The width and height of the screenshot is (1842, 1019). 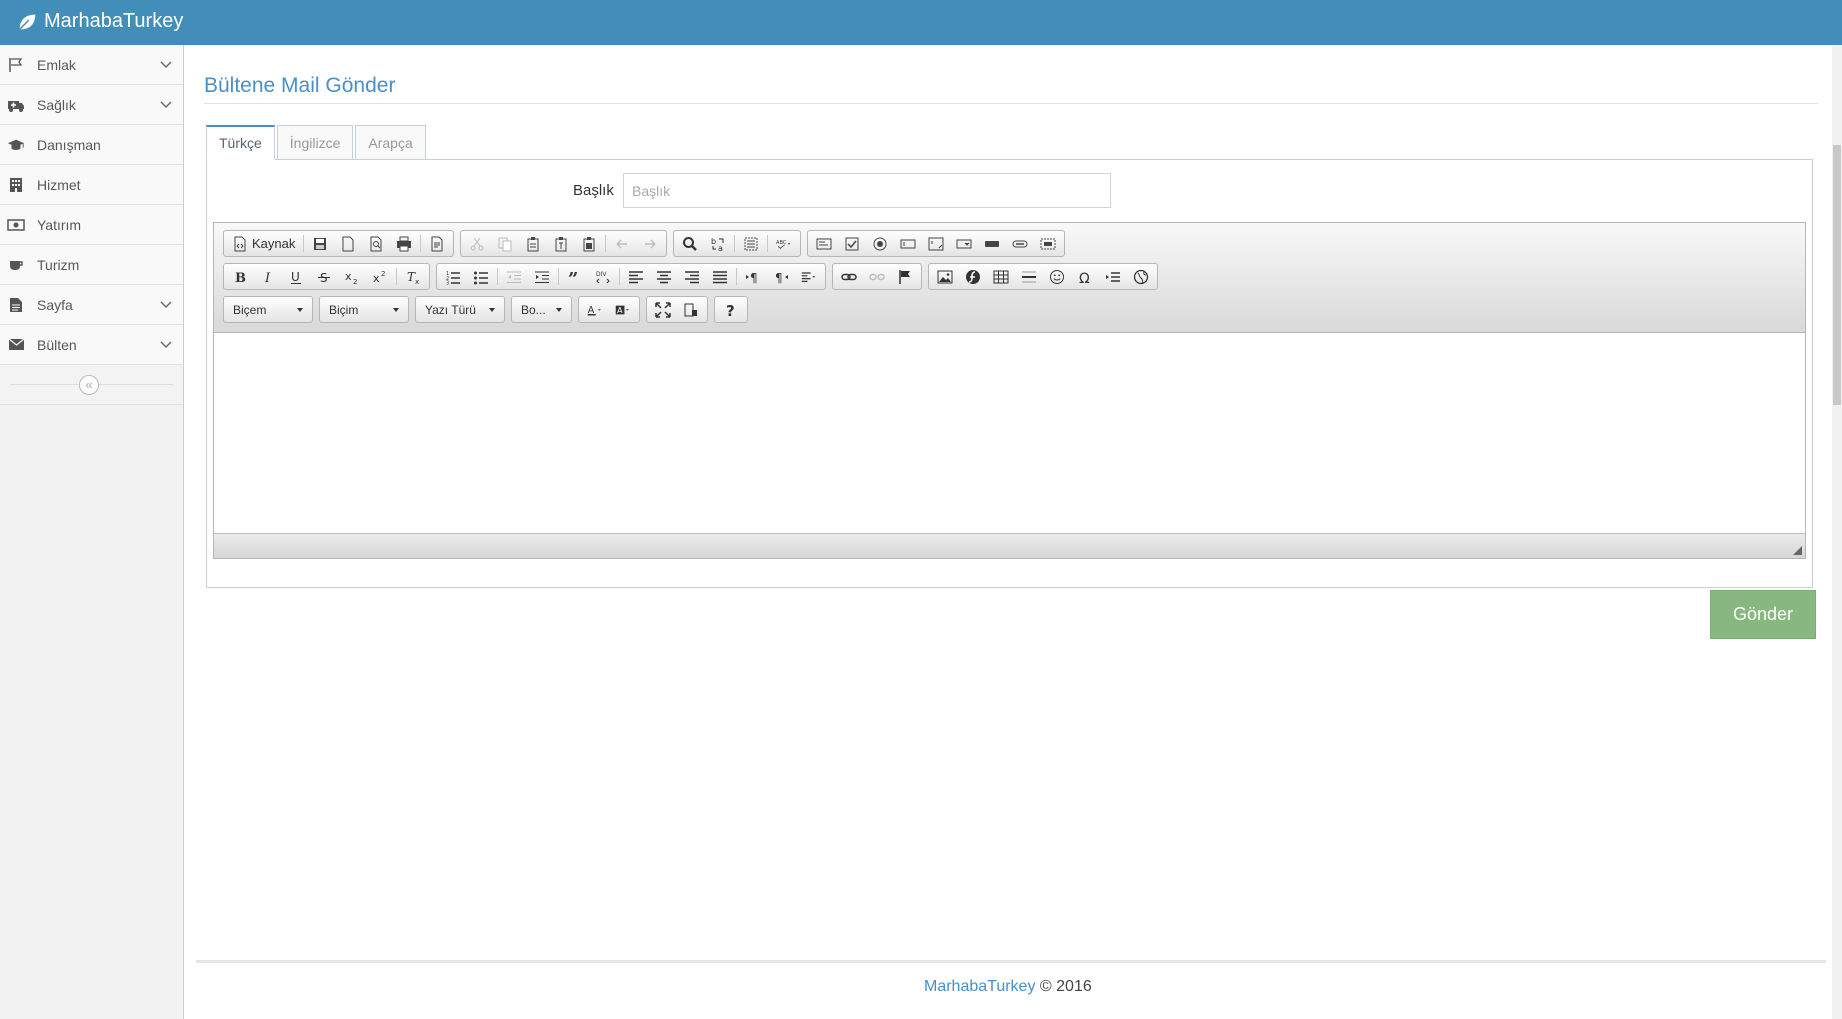 I want to click on remove-format-button: Tx, so click(x=413, y=276).